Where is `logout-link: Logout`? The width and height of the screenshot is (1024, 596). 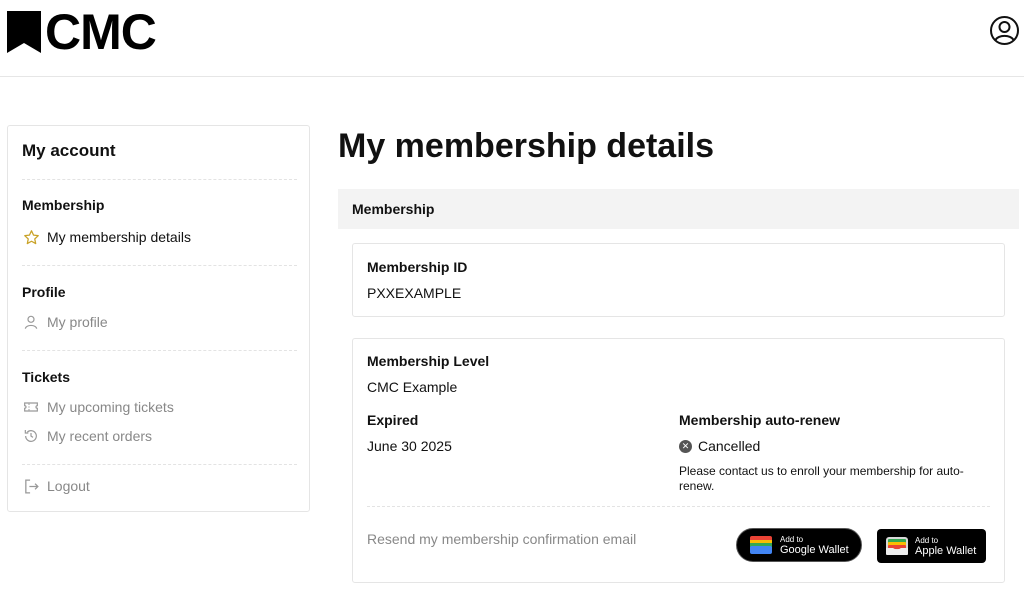
logout-link: Logout is located at coordinates (56, 486).